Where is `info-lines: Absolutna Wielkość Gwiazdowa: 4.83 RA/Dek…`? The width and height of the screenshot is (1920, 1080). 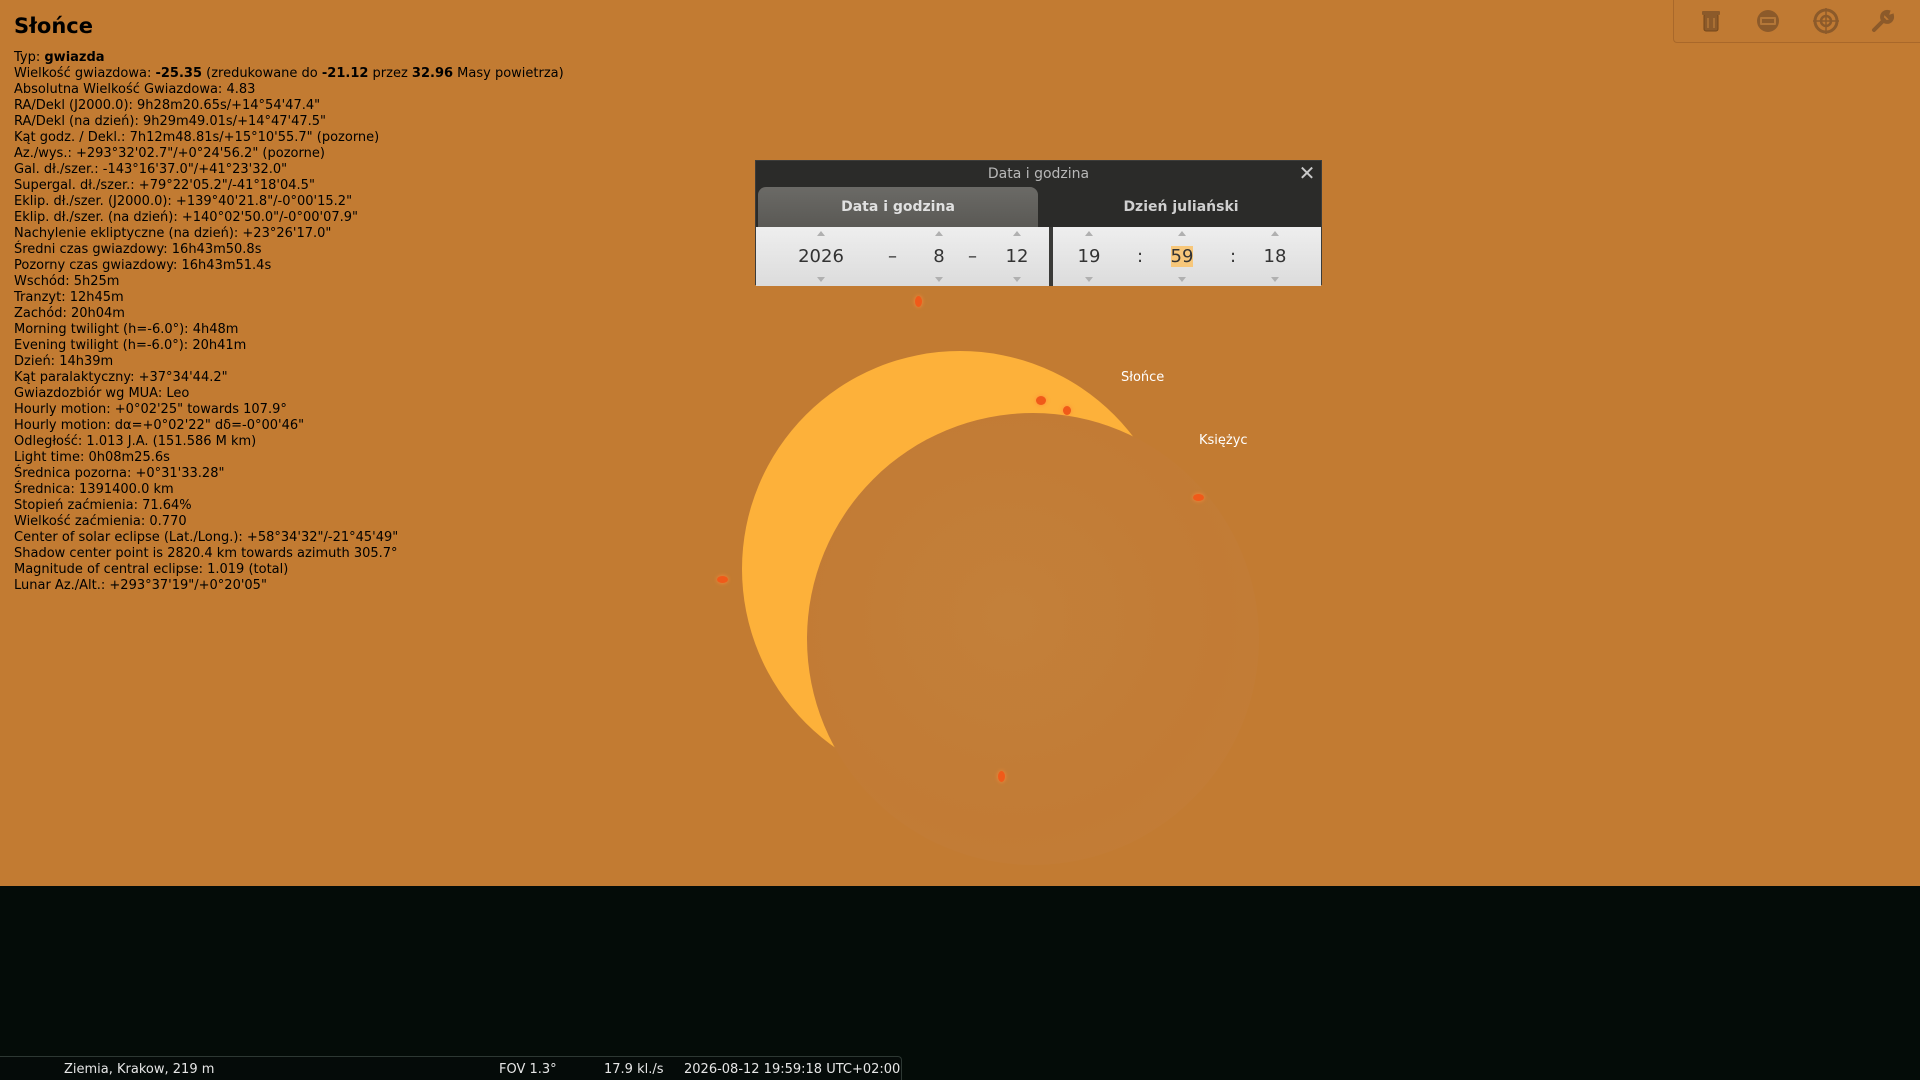 info-lines: Absolutna Wielkość Gwiazdowa: 4.83 RA/Dek… is located at coordinates (289, 338).